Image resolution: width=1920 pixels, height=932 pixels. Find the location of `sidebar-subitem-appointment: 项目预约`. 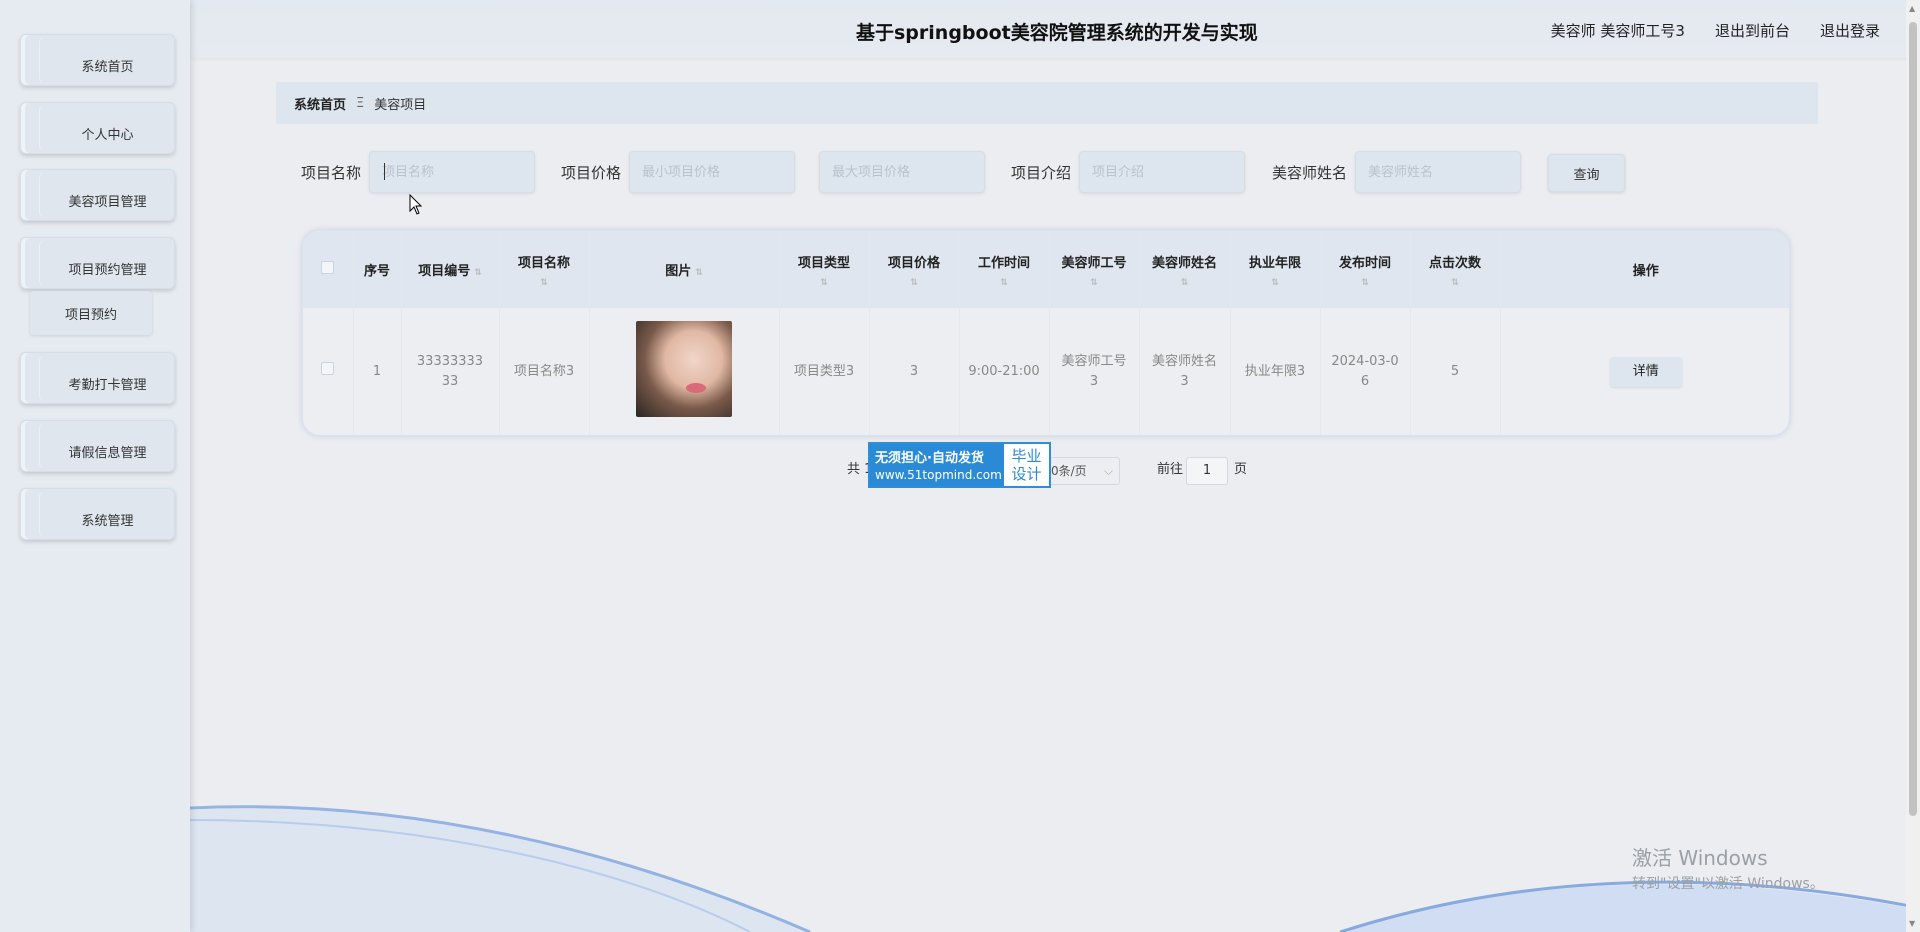

sidebar-subitem-appointment: 项目预约 is located at coordinates (91, 313).